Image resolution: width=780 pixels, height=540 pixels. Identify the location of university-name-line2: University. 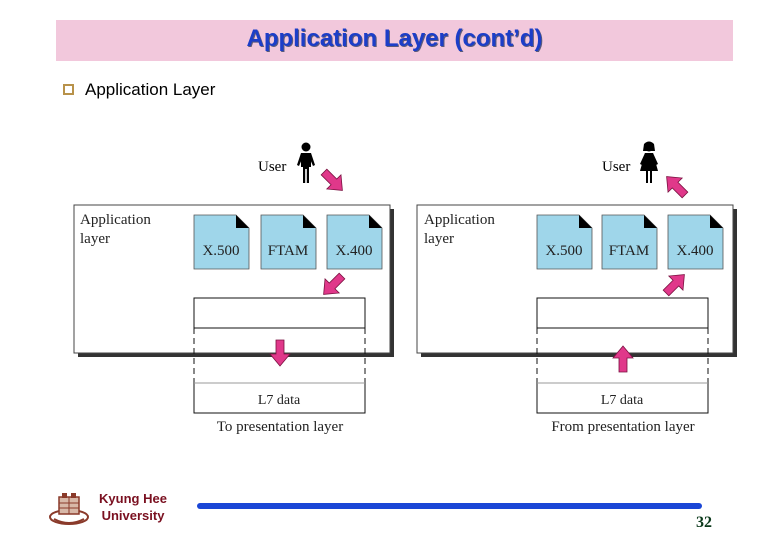
(133, 515).